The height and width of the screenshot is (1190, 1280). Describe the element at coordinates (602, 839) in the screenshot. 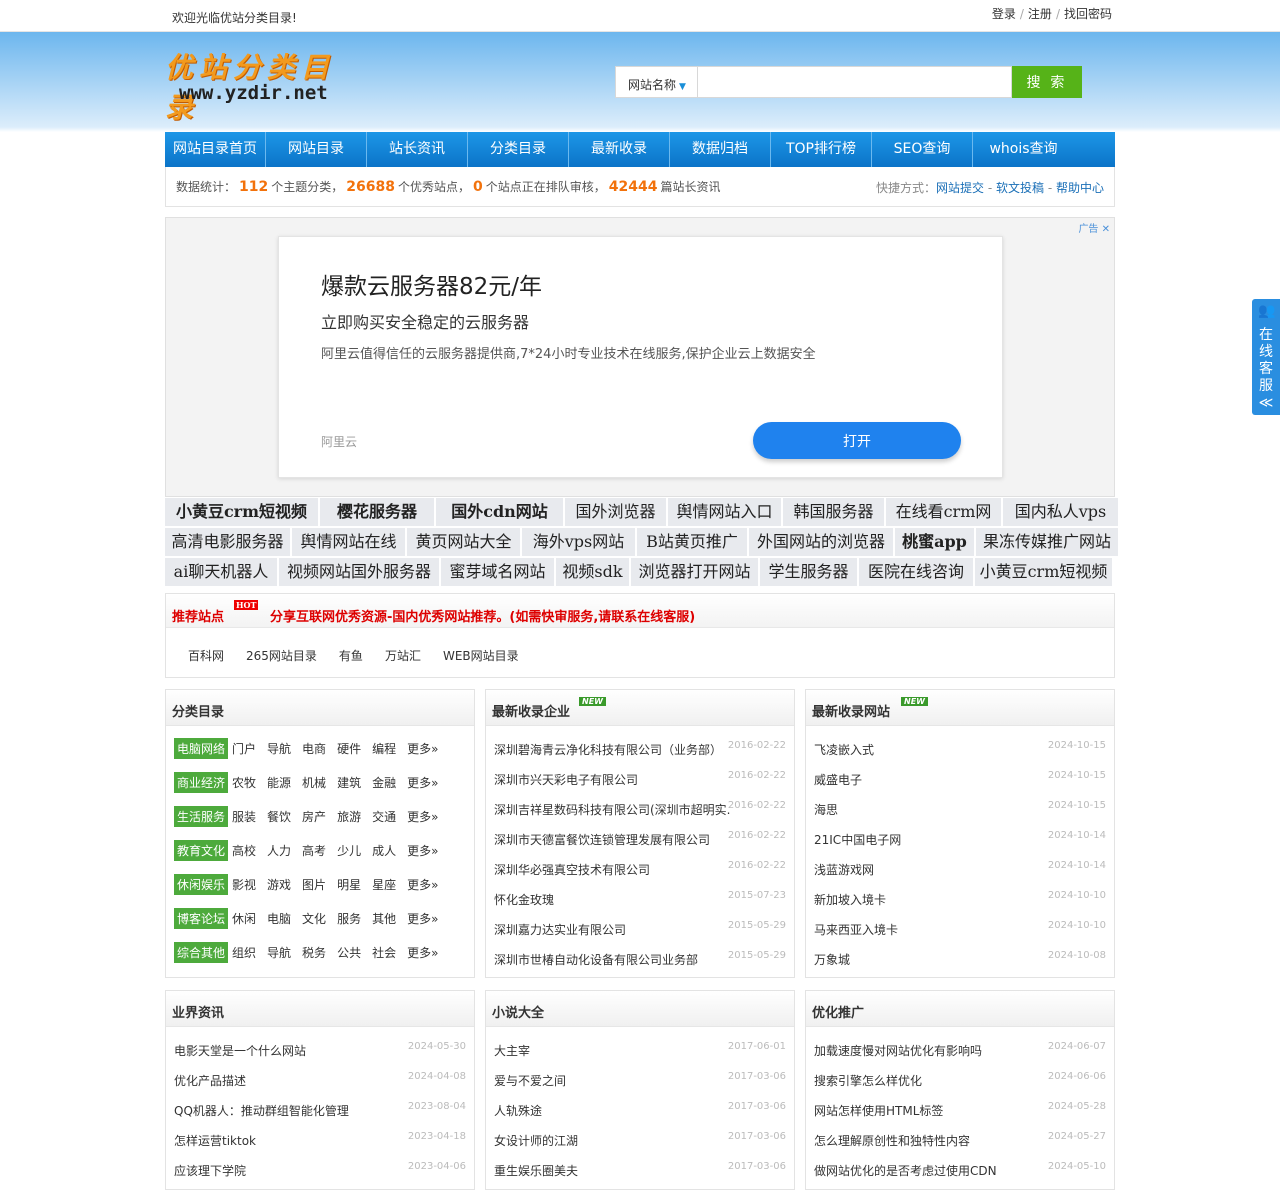

I see `list-item-title: 深圳市天德富餐饮连锁管理发展有限公司` at that location.